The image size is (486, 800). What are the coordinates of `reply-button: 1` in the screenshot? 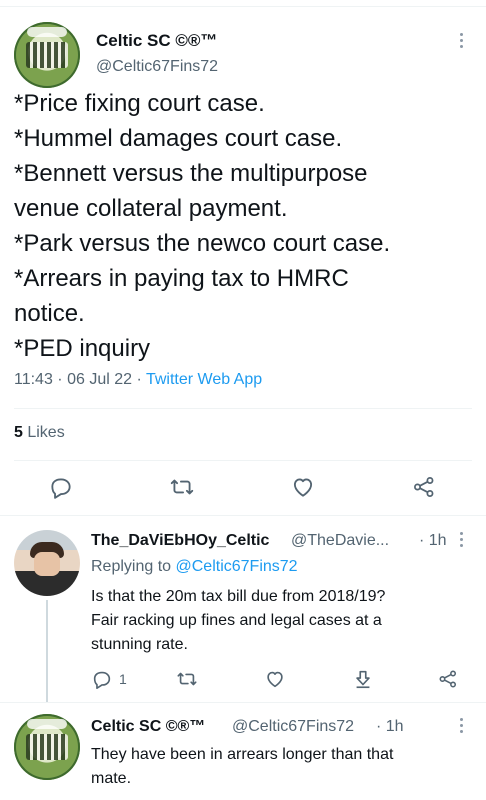 It's located at (109, 679).